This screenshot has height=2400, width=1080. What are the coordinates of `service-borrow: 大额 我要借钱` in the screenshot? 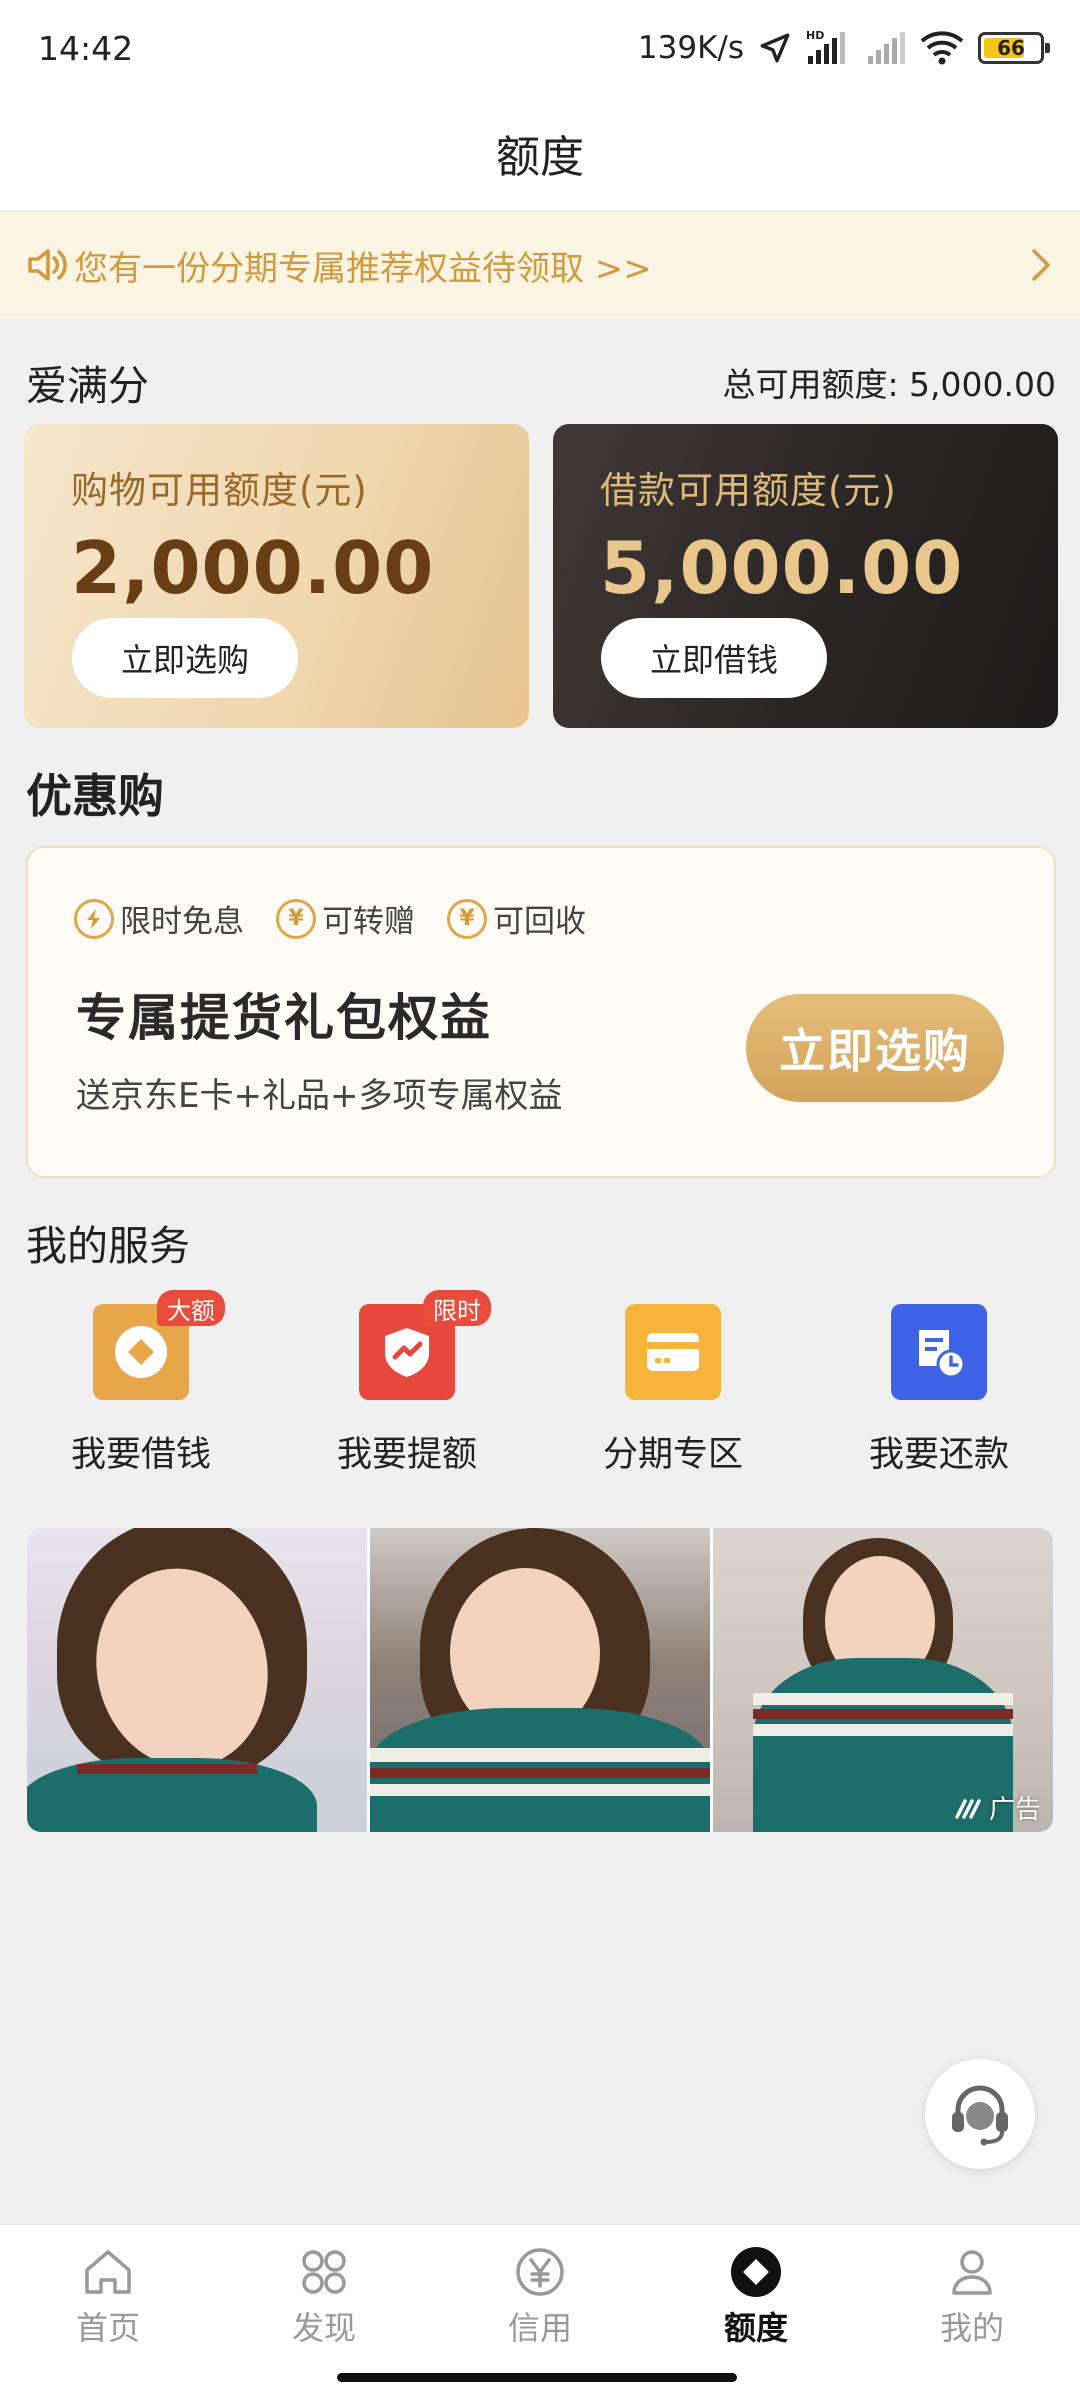 It's located at (141, 1383).